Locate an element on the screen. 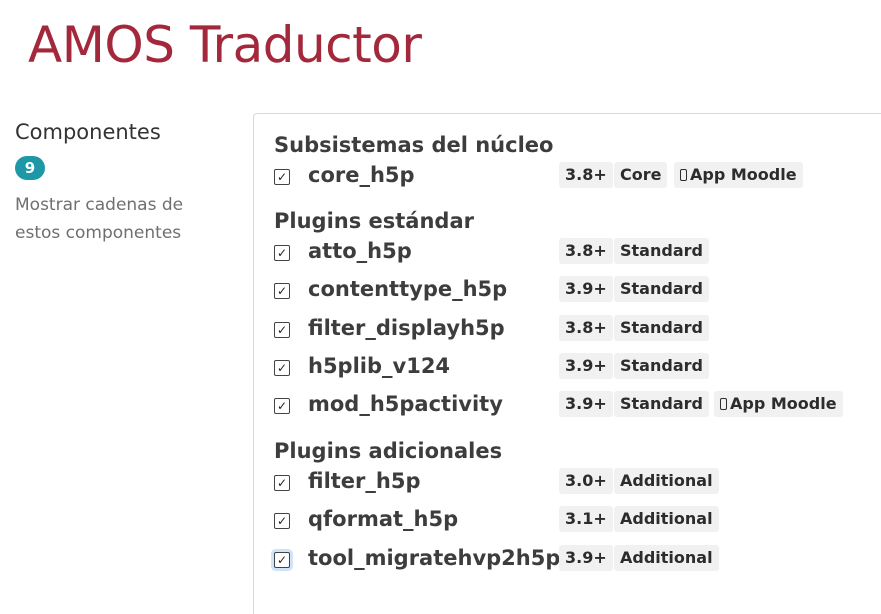 Image resolution: width=881 pixels, height=614 pixels. component-name: tool_migratehvp2h5p is located at coordinates (434, 557).